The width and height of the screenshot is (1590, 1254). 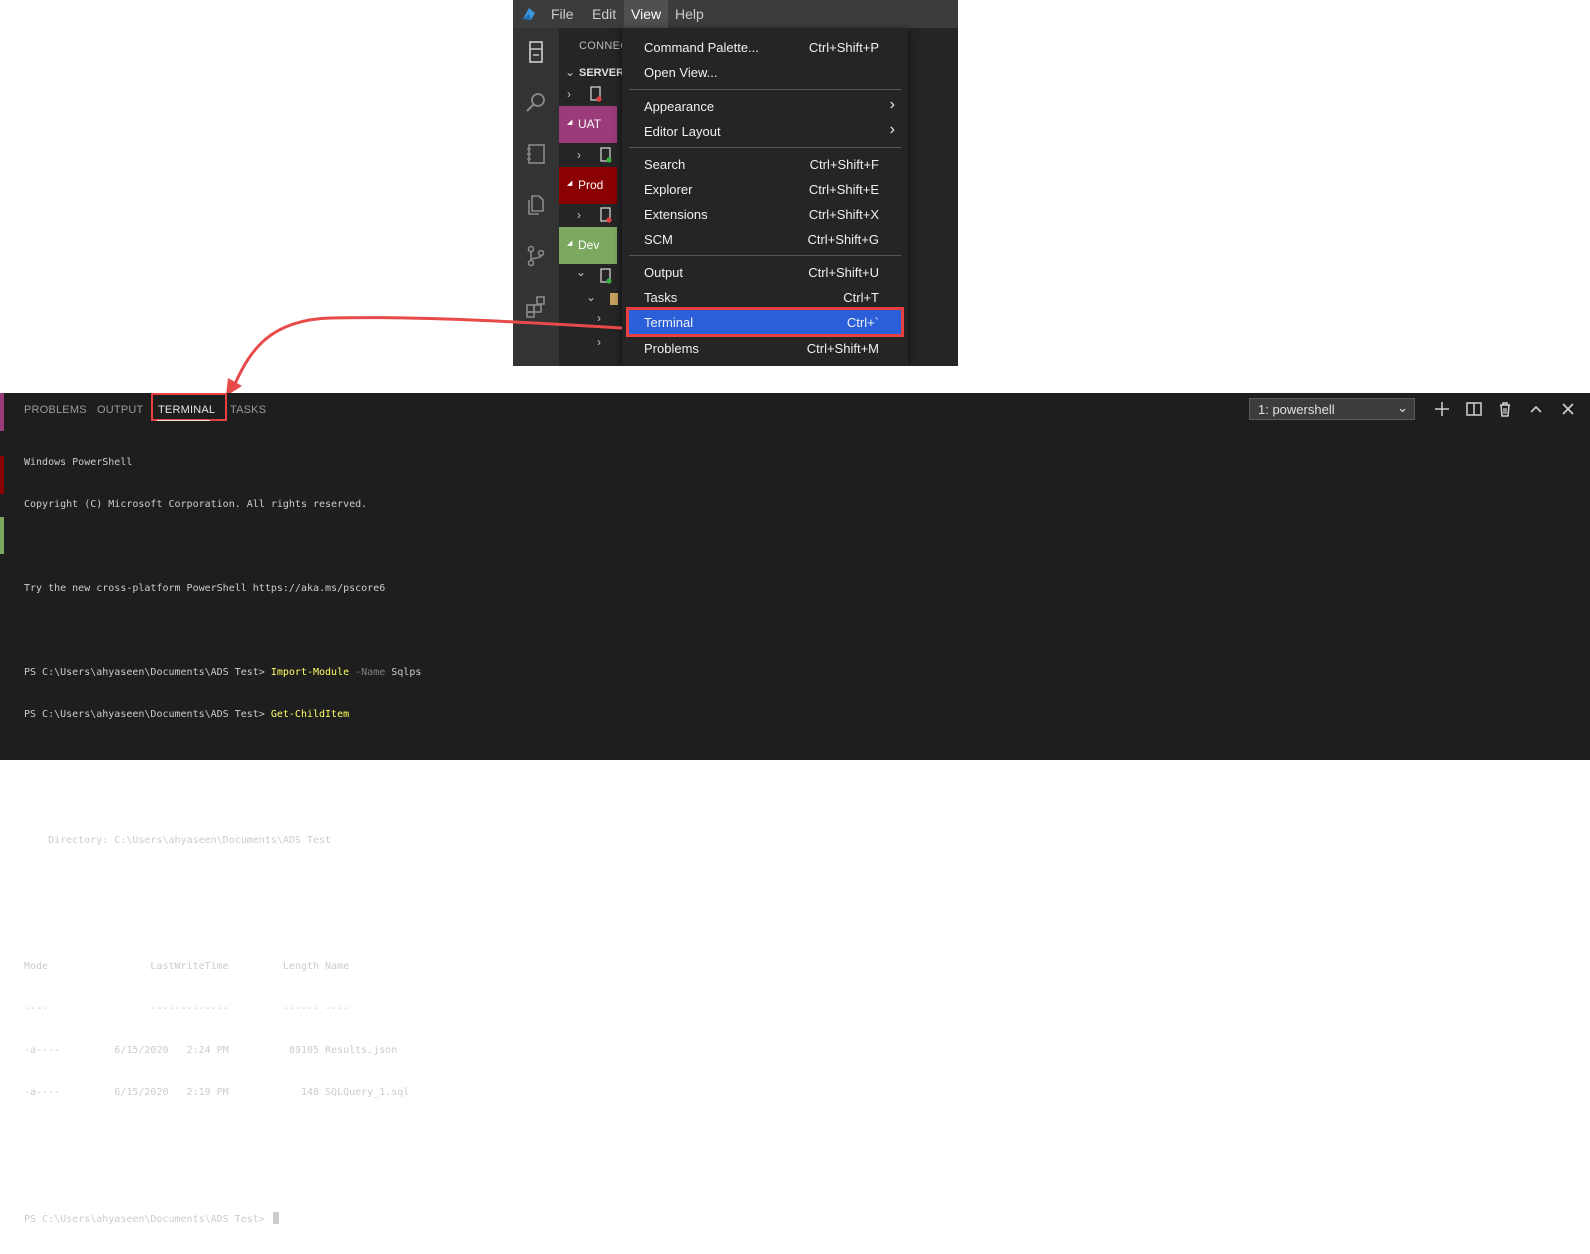 What do you see at coordinates (765, 214) in the screenshot?
I see `menu-item-extensions: Extensions Ctrl+Shift+X` at bounding box center [765, 214].